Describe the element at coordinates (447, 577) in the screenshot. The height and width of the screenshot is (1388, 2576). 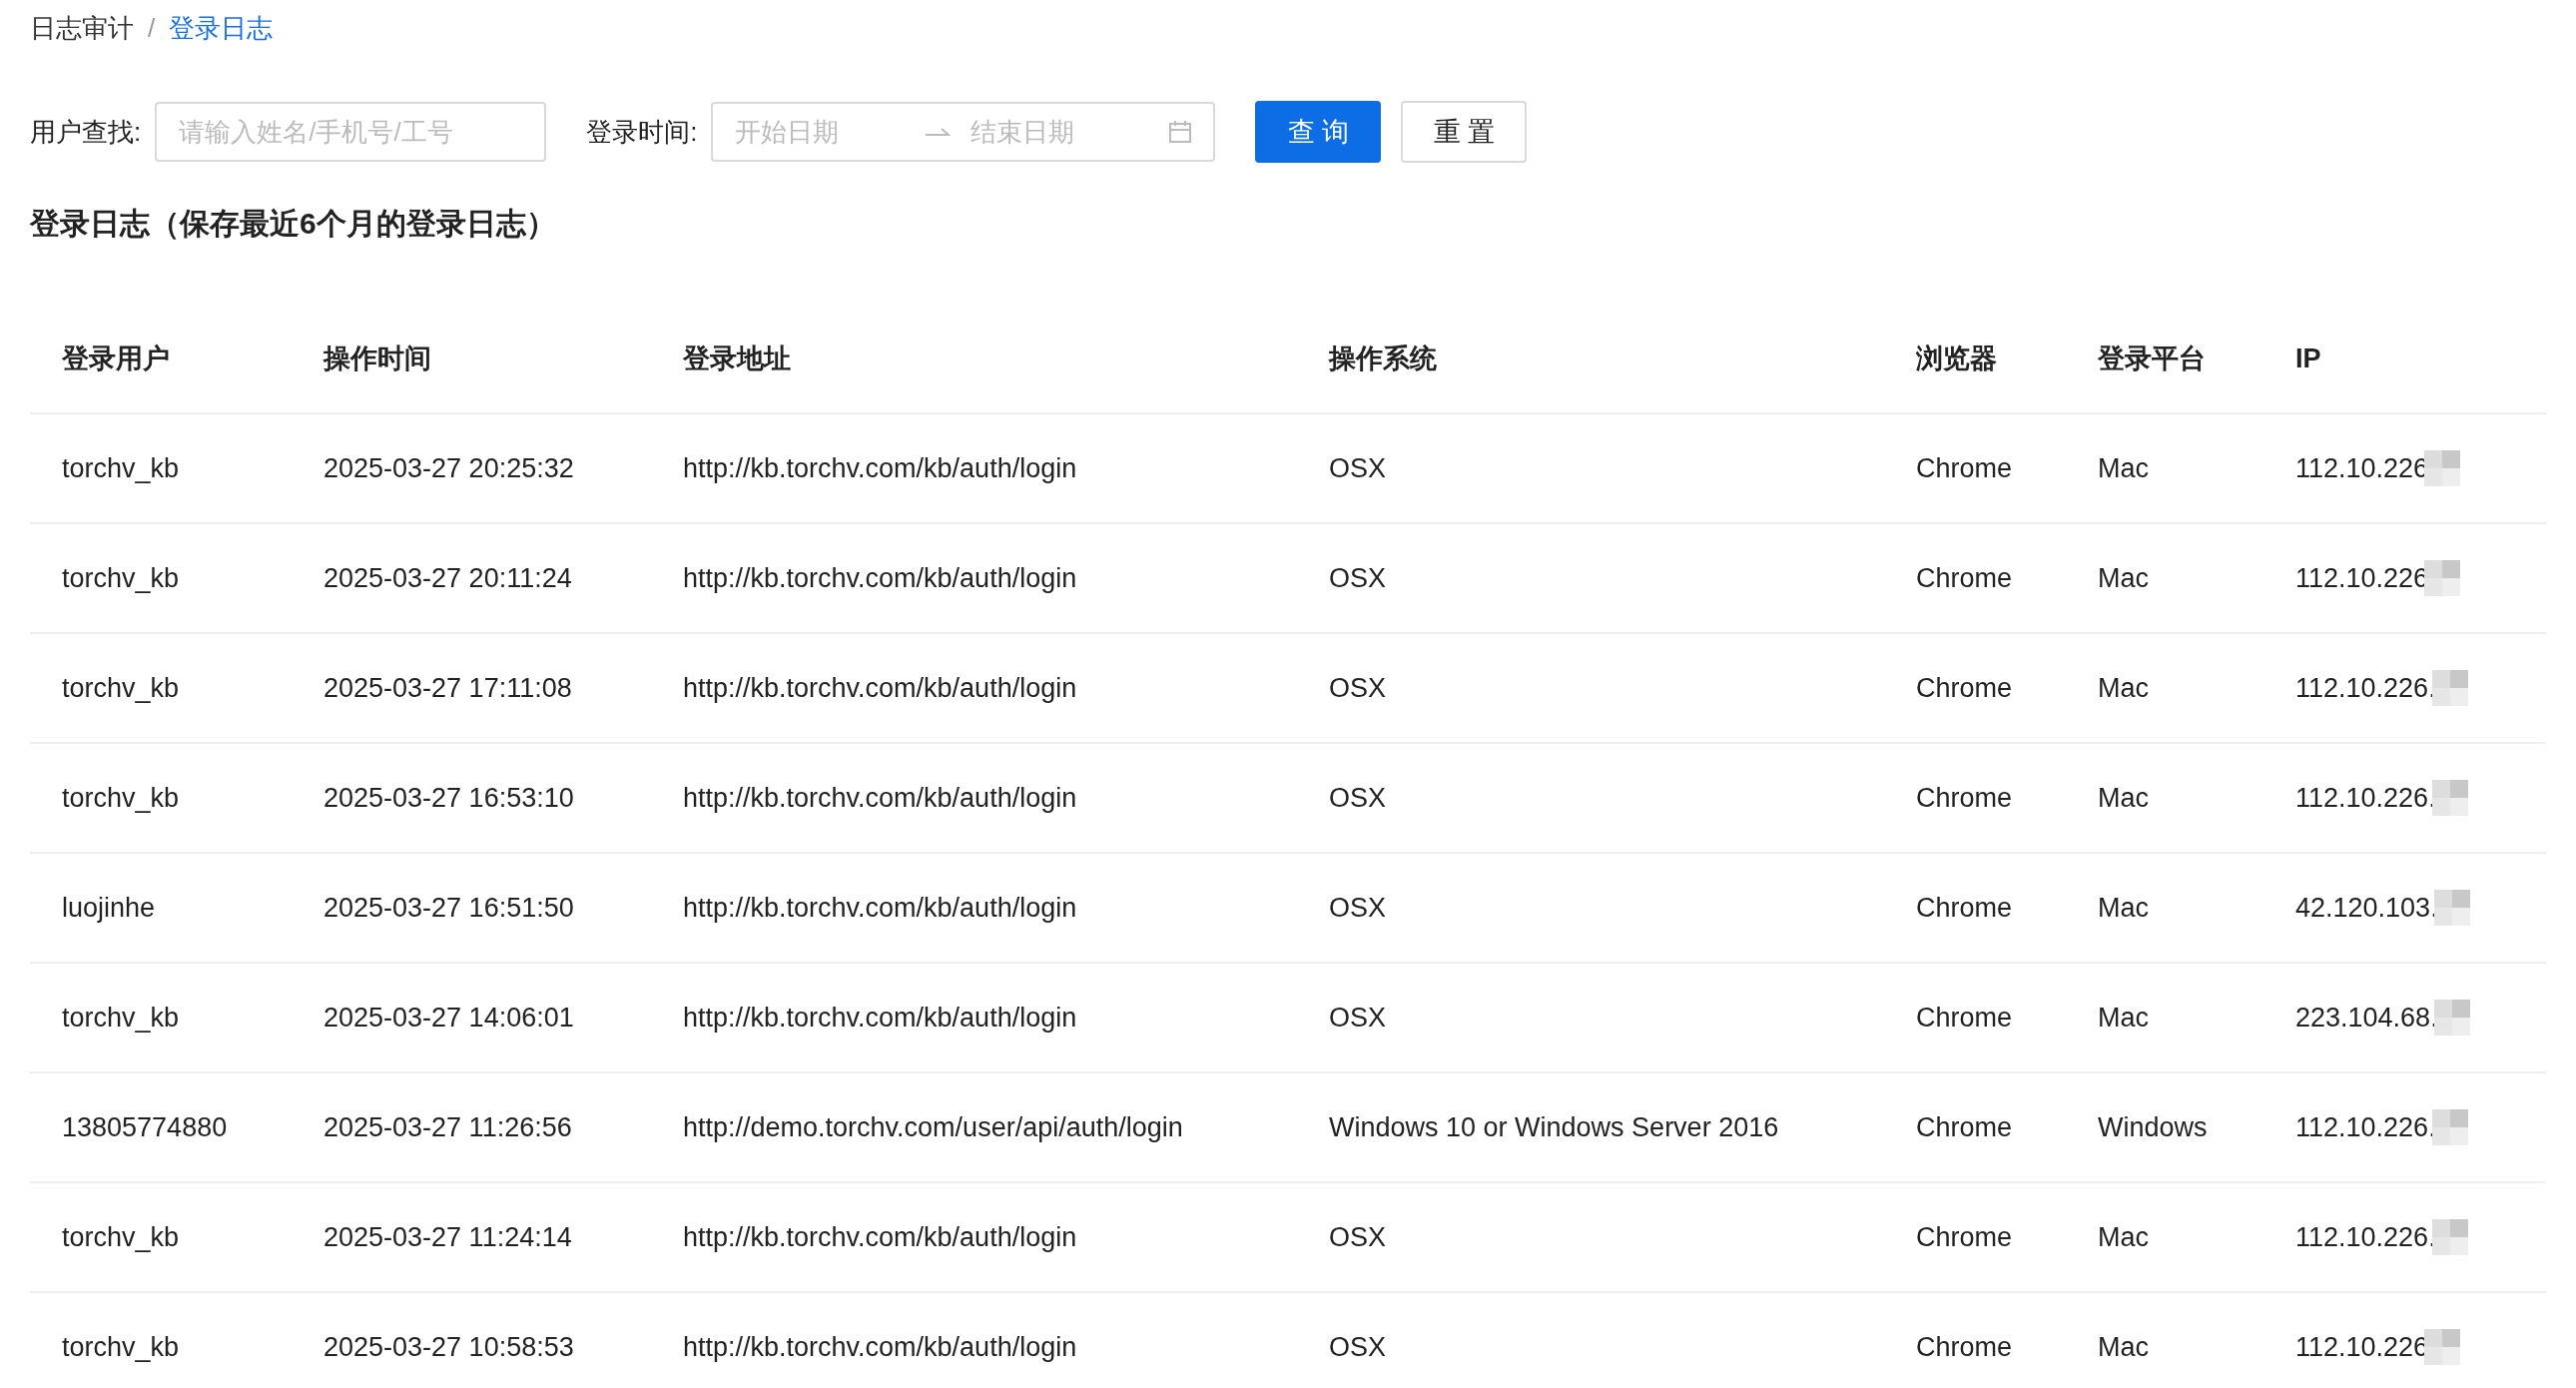
I see `table-cell: 2025-03-27 20:11:24` at that location.